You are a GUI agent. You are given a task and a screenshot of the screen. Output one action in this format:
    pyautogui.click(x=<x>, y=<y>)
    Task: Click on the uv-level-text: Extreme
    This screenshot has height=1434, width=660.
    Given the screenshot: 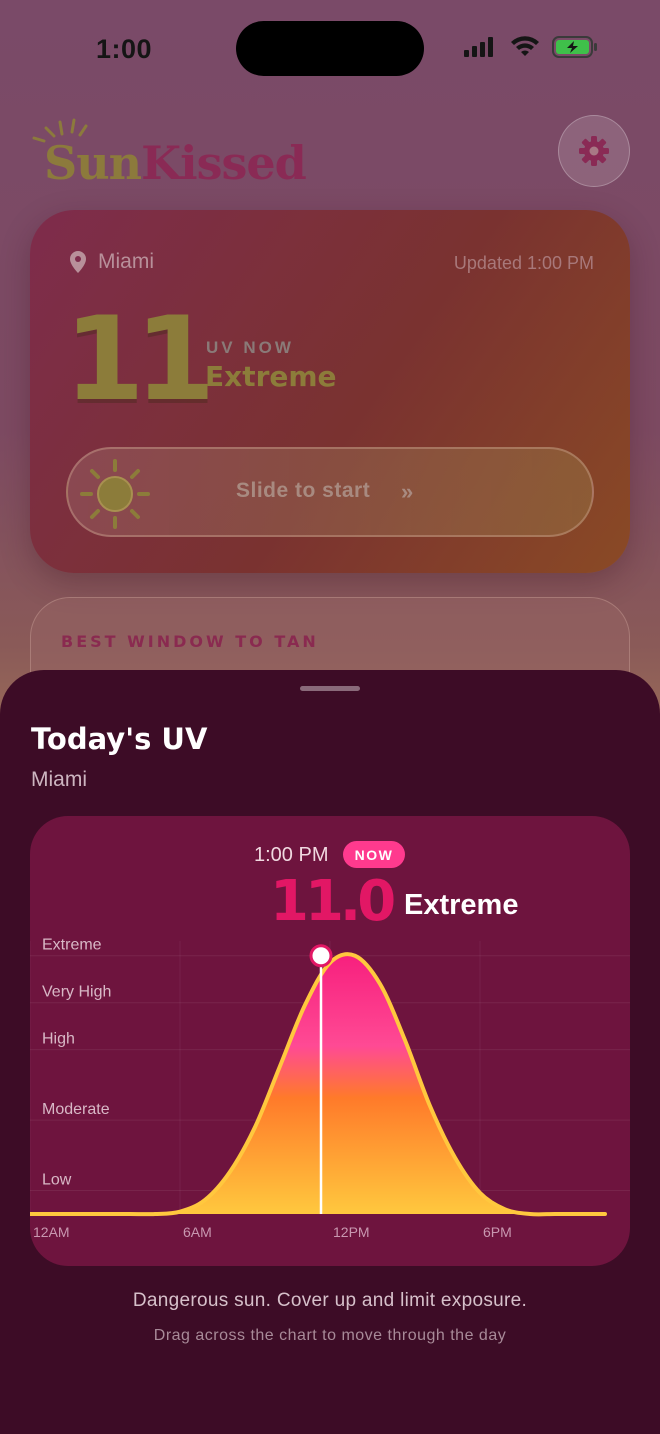 What is the action you would take?
    pyautogui.click(x=271, y=376)
    